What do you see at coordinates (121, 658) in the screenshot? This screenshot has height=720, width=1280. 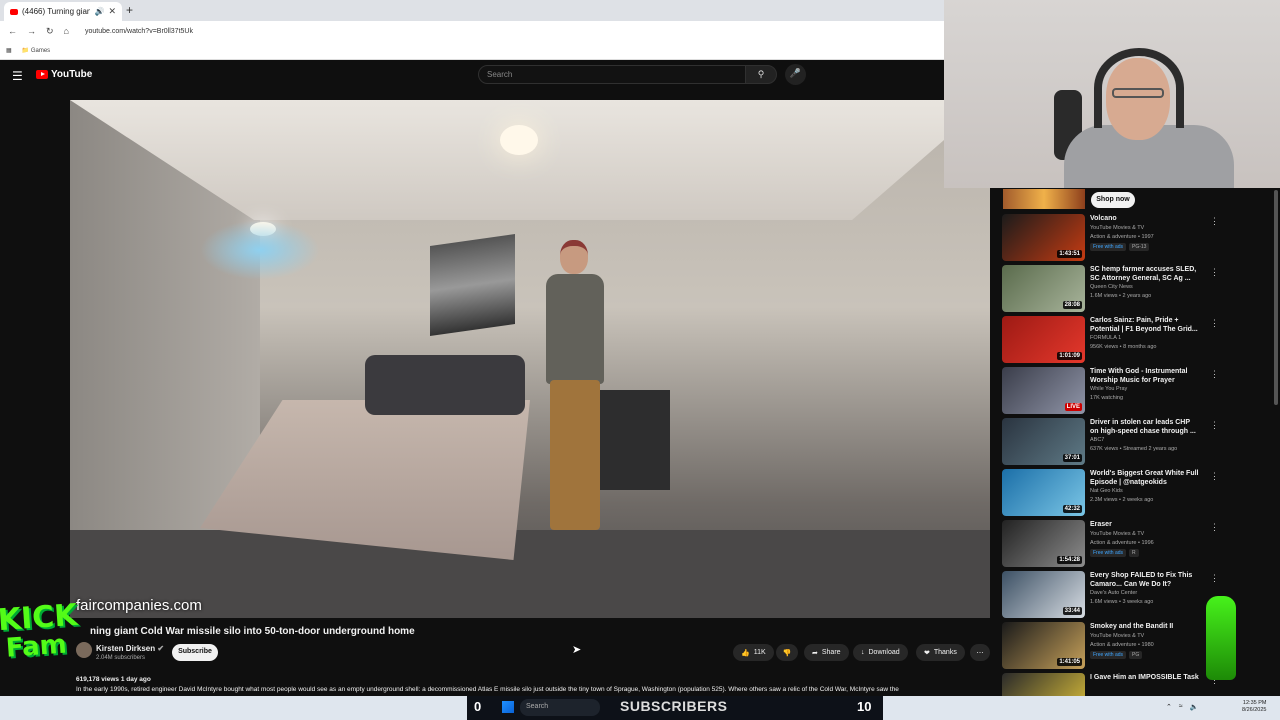 I see `subscriber-count: 2.04M subscribers` at bounding box center [121, 658].